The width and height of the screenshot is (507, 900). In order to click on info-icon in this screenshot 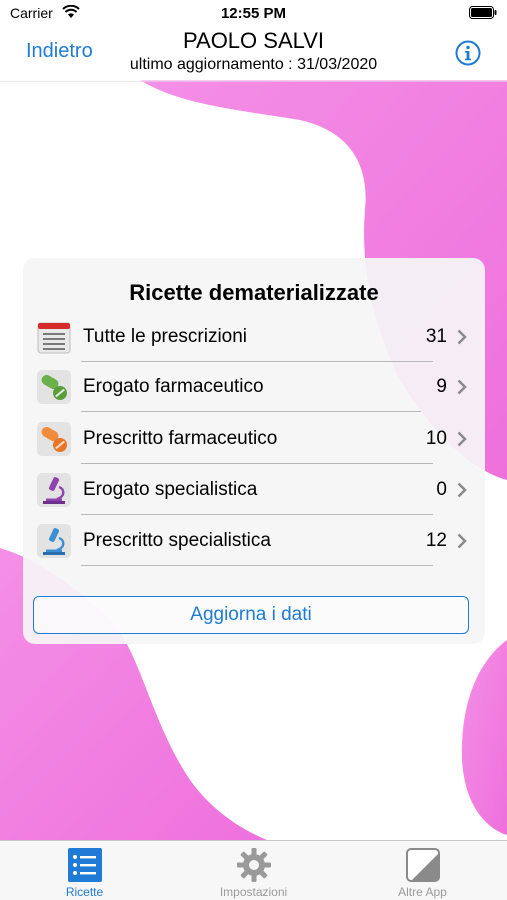, I will do `click(468, 53)`.